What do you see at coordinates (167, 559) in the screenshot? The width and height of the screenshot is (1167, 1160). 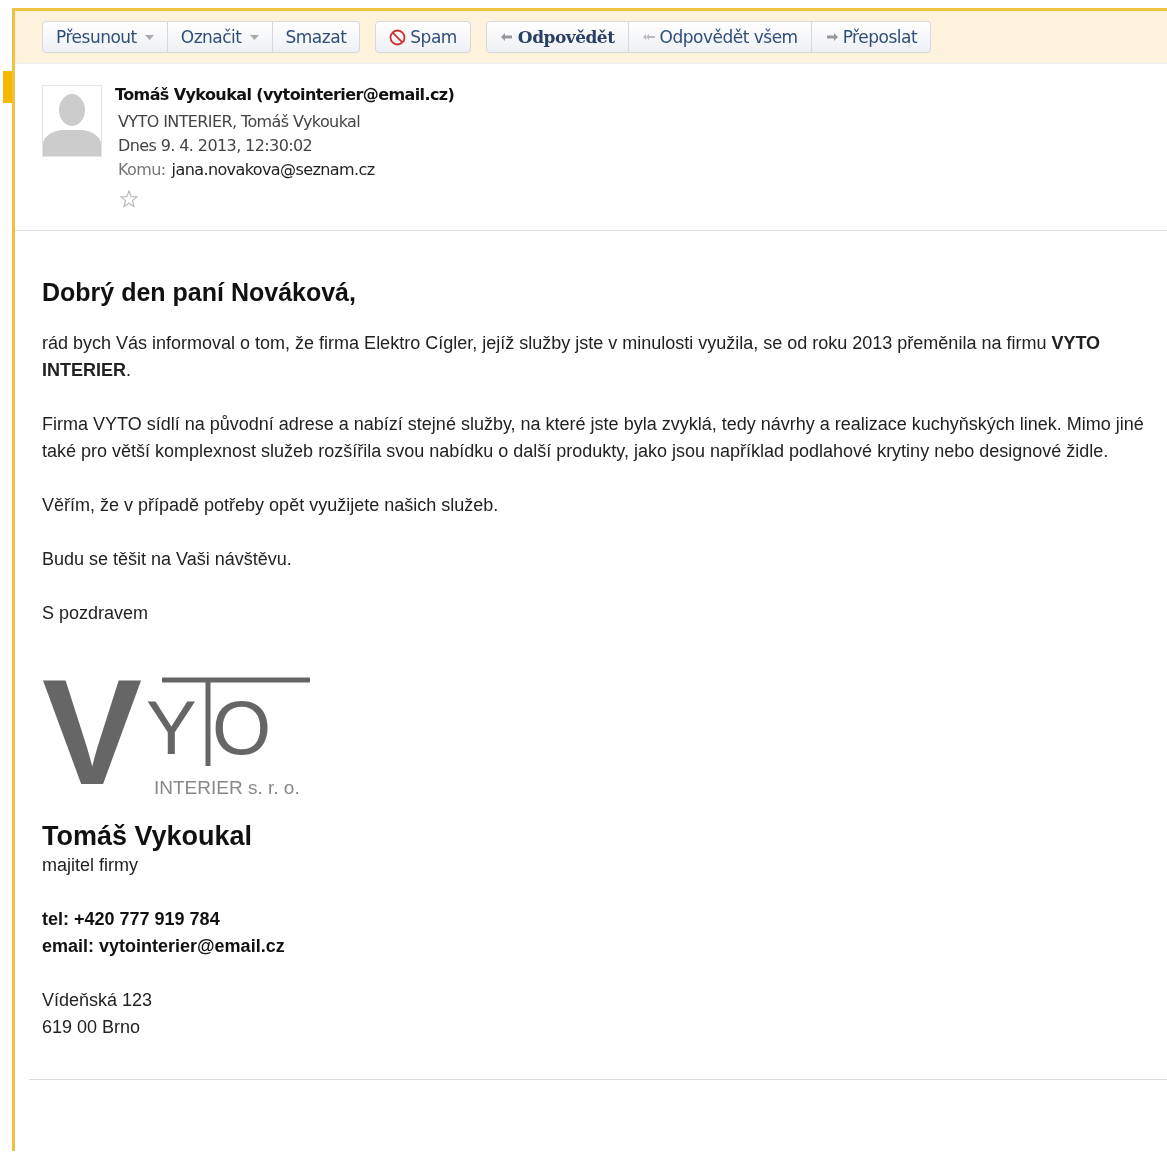 I see `message-paragraph: Budu se těšit na Vaši návštěvu.` at bounding box center [167, 559].